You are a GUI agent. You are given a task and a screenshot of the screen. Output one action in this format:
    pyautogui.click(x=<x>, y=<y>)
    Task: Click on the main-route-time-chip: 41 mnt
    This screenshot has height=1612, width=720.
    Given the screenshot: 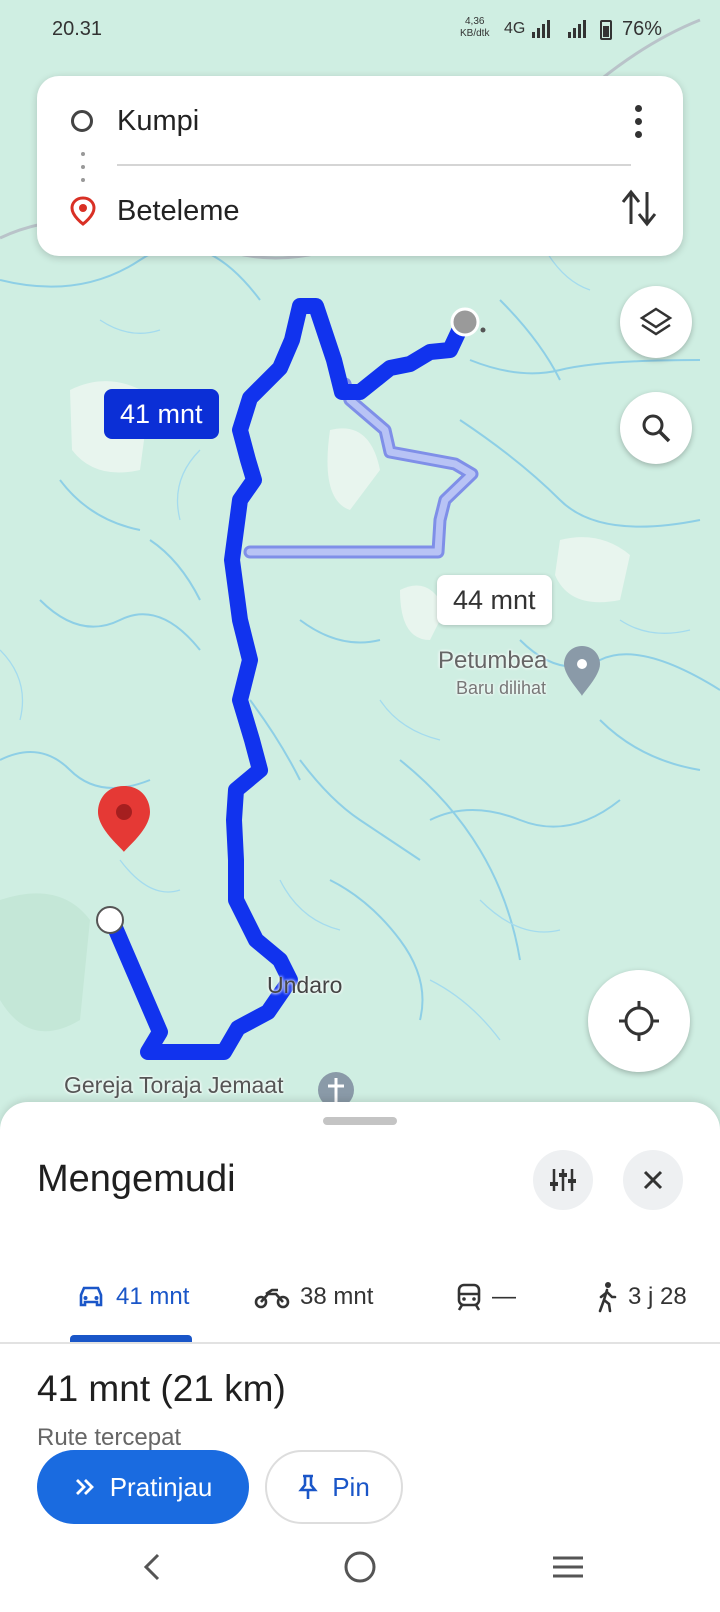 What is the action you would take?
    pyautogui.click(x=161, y=414)
    